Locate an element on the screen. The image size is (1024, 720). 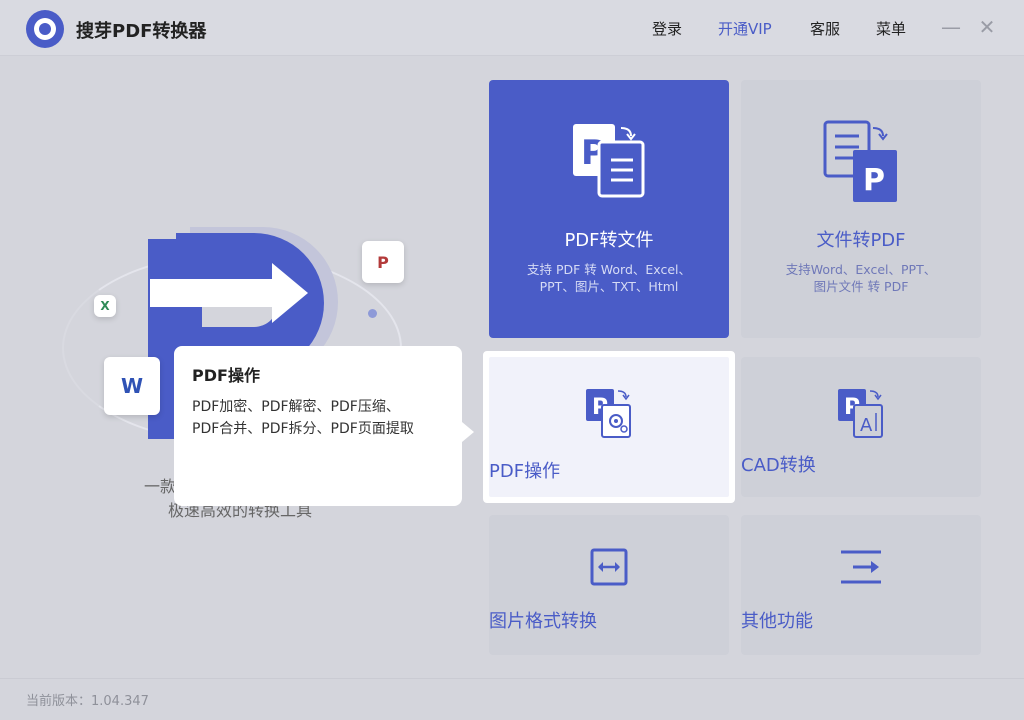
svg-text: P is located at coordinates (874, 180).